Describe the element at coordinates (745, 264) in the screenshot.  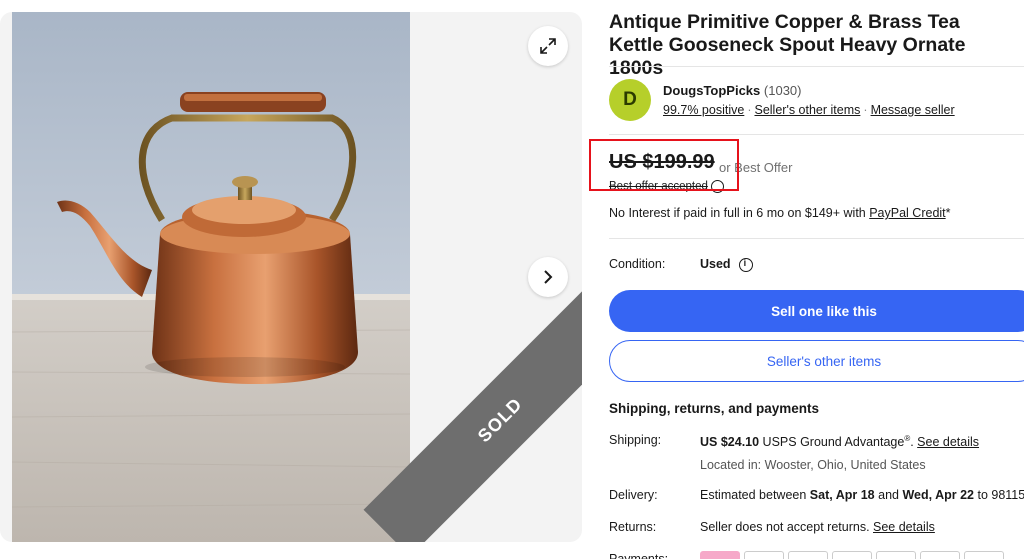
I see `condition-info-icon` at that location.